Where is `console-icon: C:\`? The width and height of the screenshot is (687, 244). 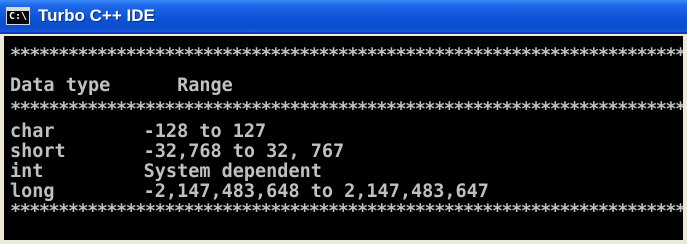 console-icon: C:\ is located at coordinates (18, 16).